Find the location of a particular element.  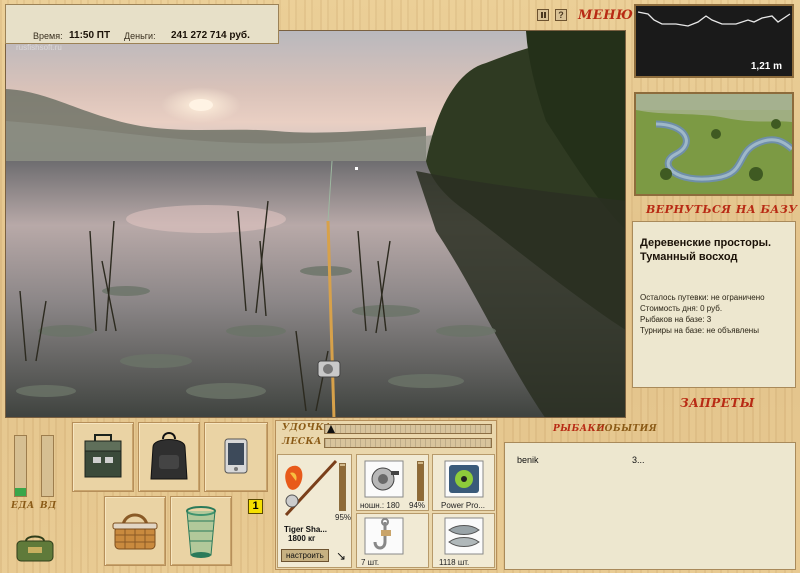

rod-condition-meter is located at coordinates (342, 487).